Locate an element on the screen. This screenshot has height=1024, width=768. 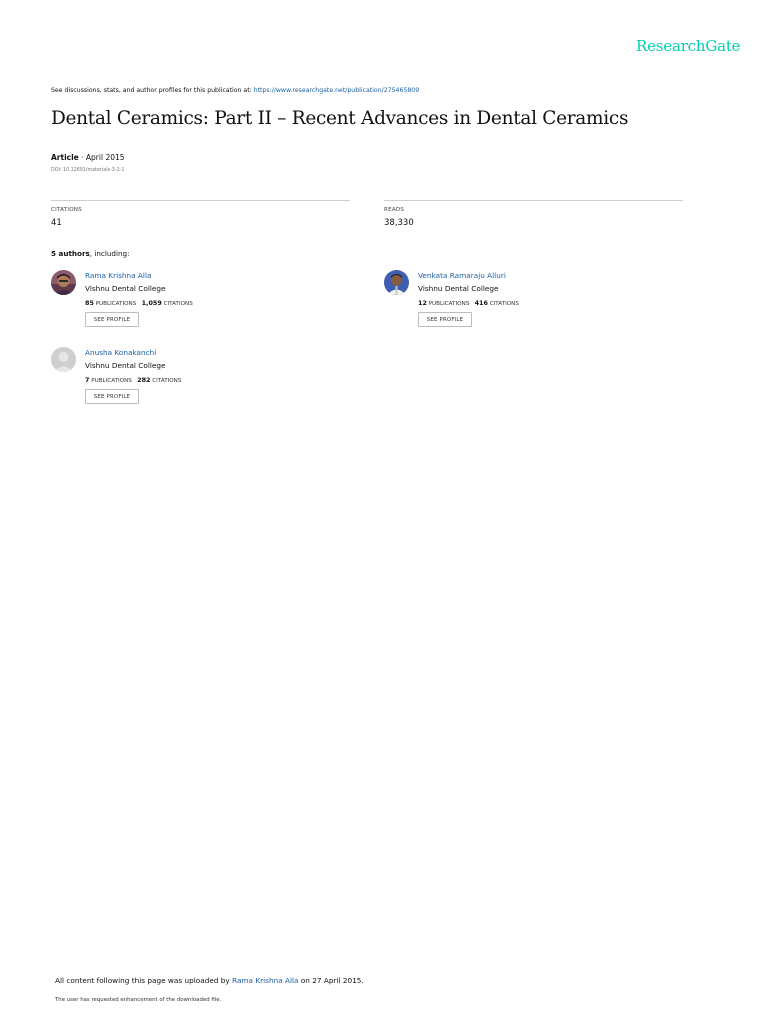
publication-doi: DOI: 10.12691/materials-3-2-1 is located at coordinates (88, 170).